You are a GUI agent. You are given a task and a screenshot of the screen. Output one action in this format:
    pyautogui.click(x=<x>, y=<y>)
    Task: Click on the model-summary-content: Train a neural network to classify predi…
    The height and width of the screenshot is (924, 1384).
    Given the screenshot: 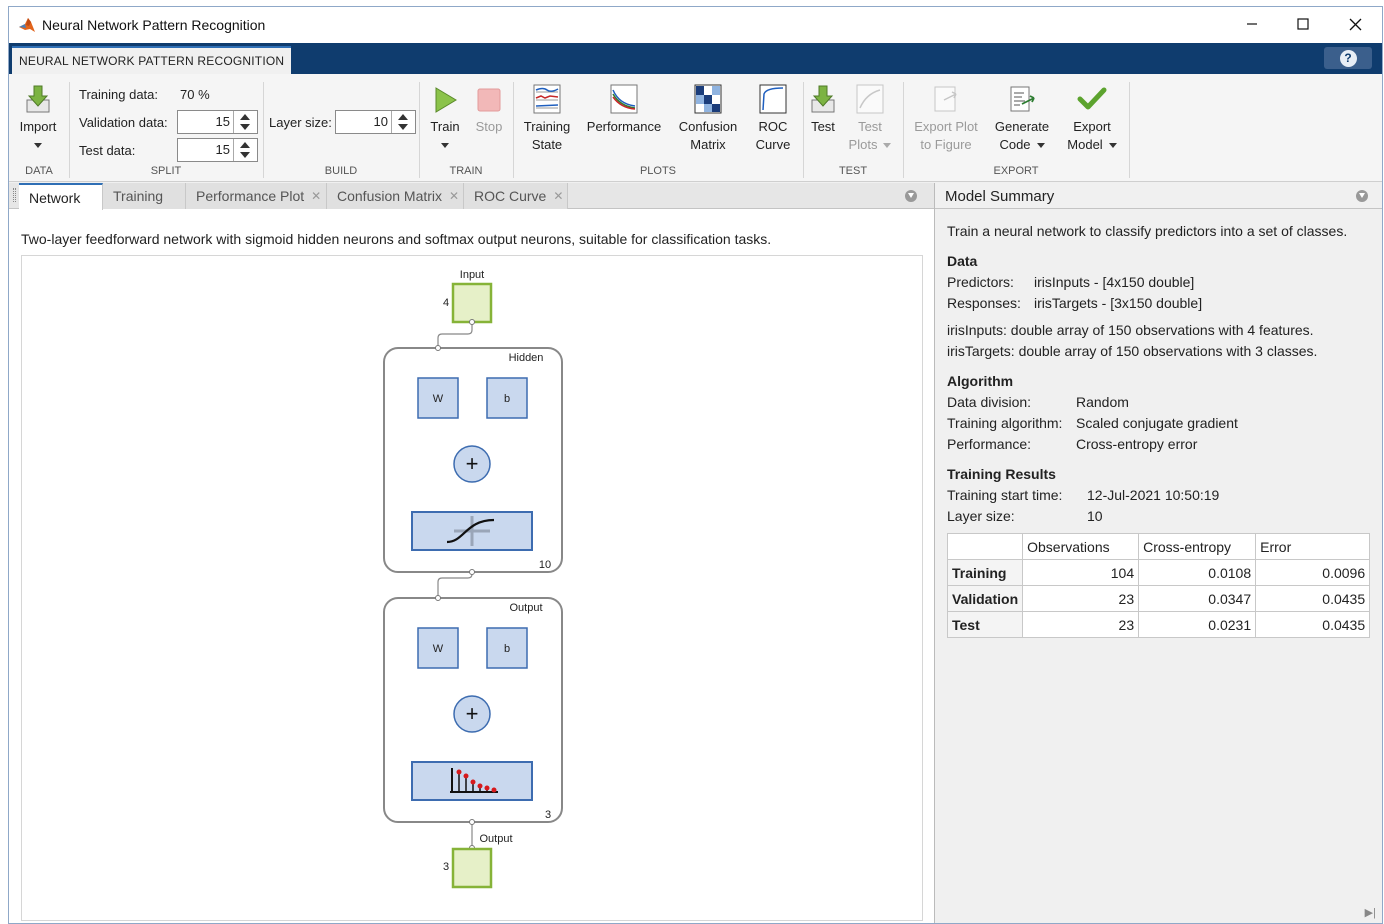 What is the action you would take?
    pyautogui.click(x=1147, y=374)
    